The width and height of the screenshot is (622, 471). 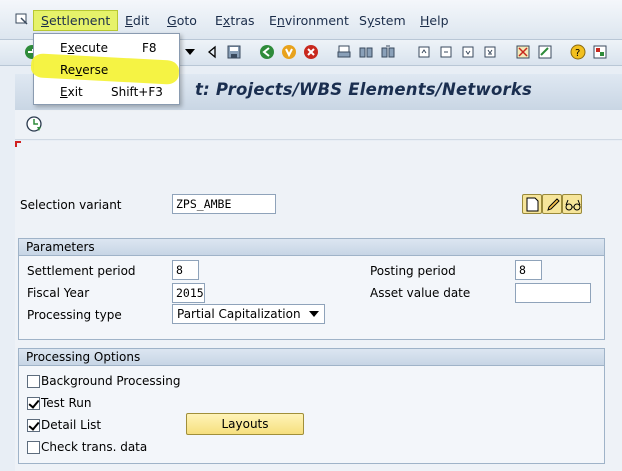 What do you see at coordinates (245, 424) in the screenshot?
I see `layouts-button: Layouts` at bounding box center [245, 424].